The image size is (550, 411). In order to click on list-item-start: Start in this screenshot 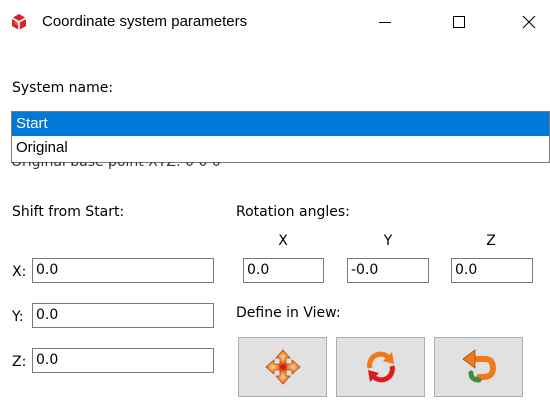, I will do `click(280, 124)`.